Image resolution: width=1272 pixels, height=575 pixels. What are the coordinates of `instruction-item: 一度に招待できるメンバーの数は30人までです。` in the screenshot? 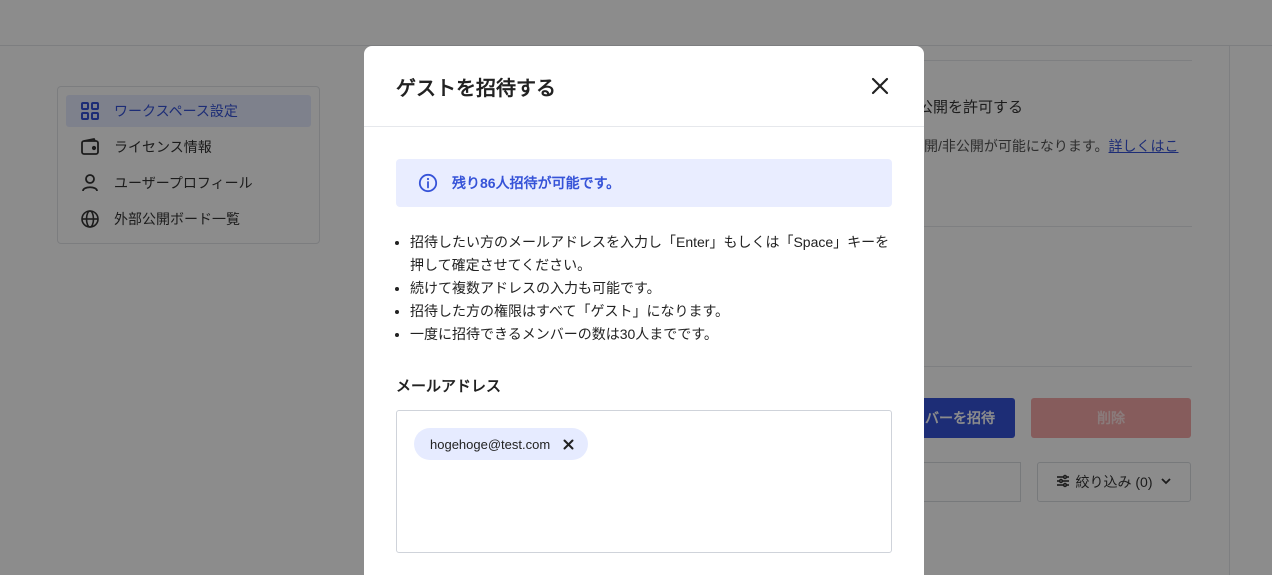 It's located at (651, 334).